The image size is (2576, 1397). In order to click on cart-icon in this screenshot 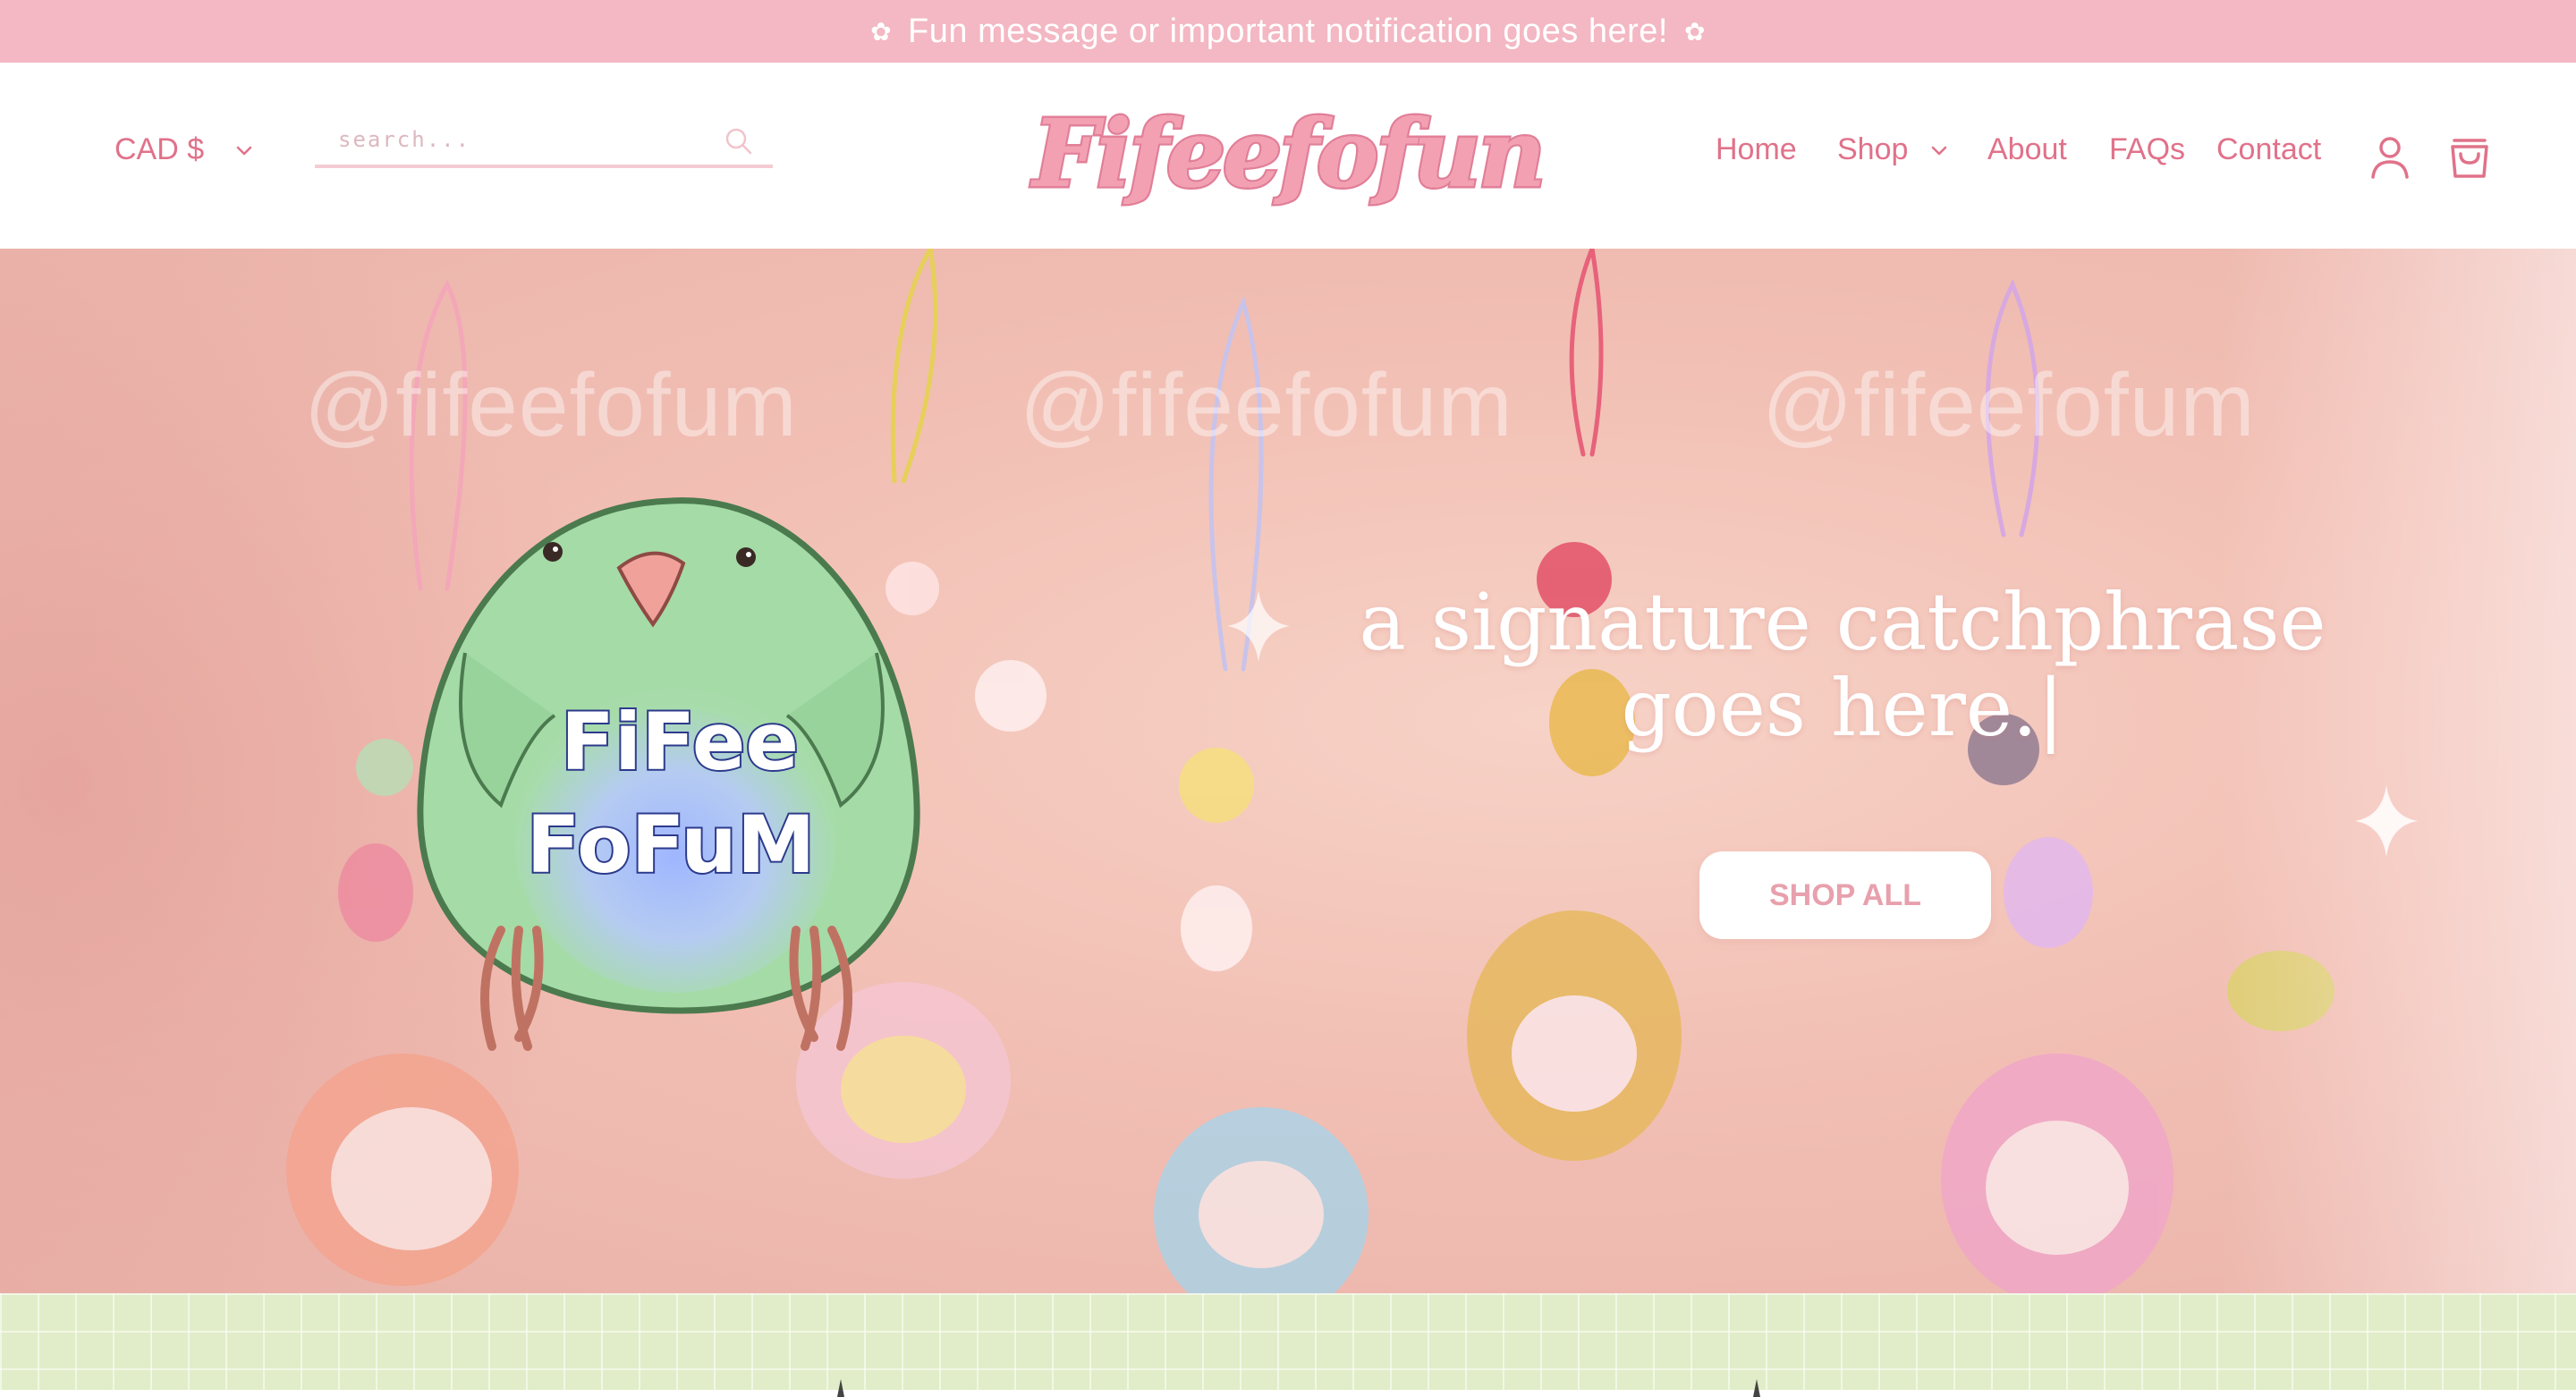, I will do `click(2469, 157)`.